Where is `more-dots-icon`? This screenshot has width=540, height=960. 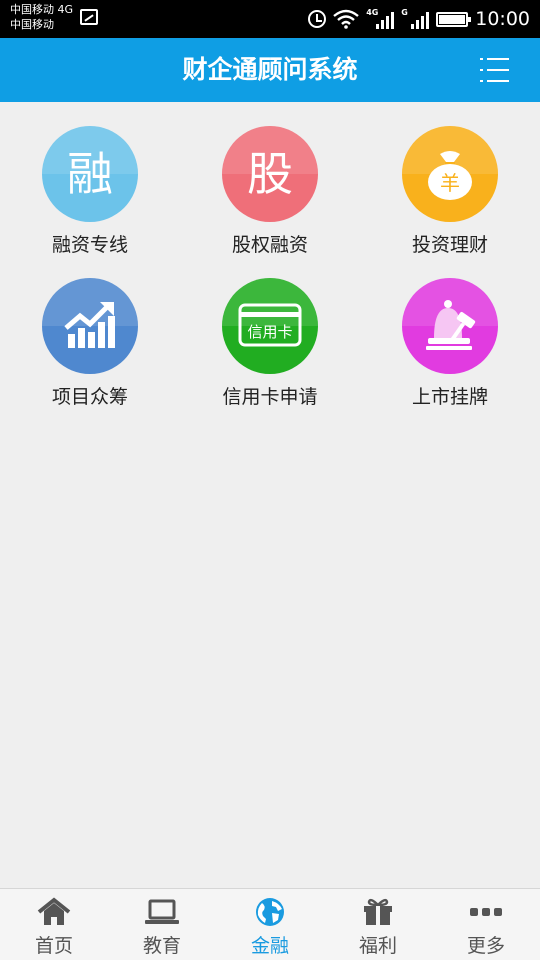
more-dots-icon is located at coordinates (486, 912).